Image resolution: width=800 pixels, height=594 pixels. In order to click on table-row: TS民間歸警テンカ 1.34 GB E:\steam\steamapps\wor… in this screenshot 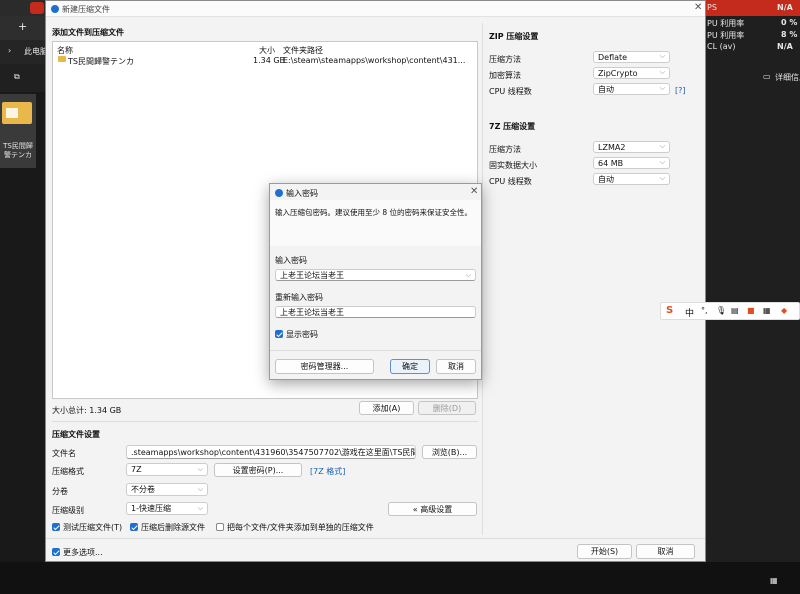, I will do `click(265, 60)`.